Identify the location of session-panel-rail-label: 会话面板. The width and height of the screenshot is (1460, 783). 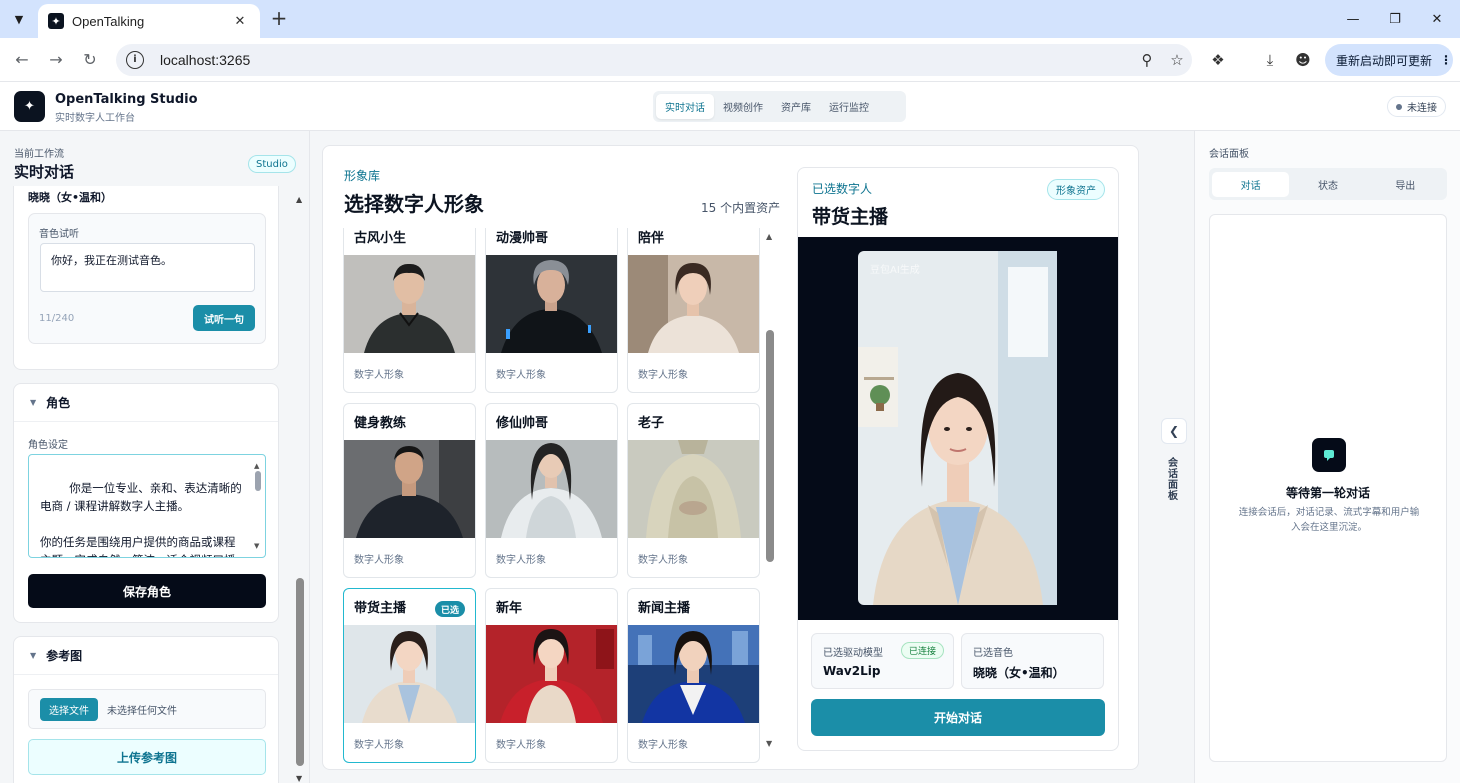
(1174, 480).